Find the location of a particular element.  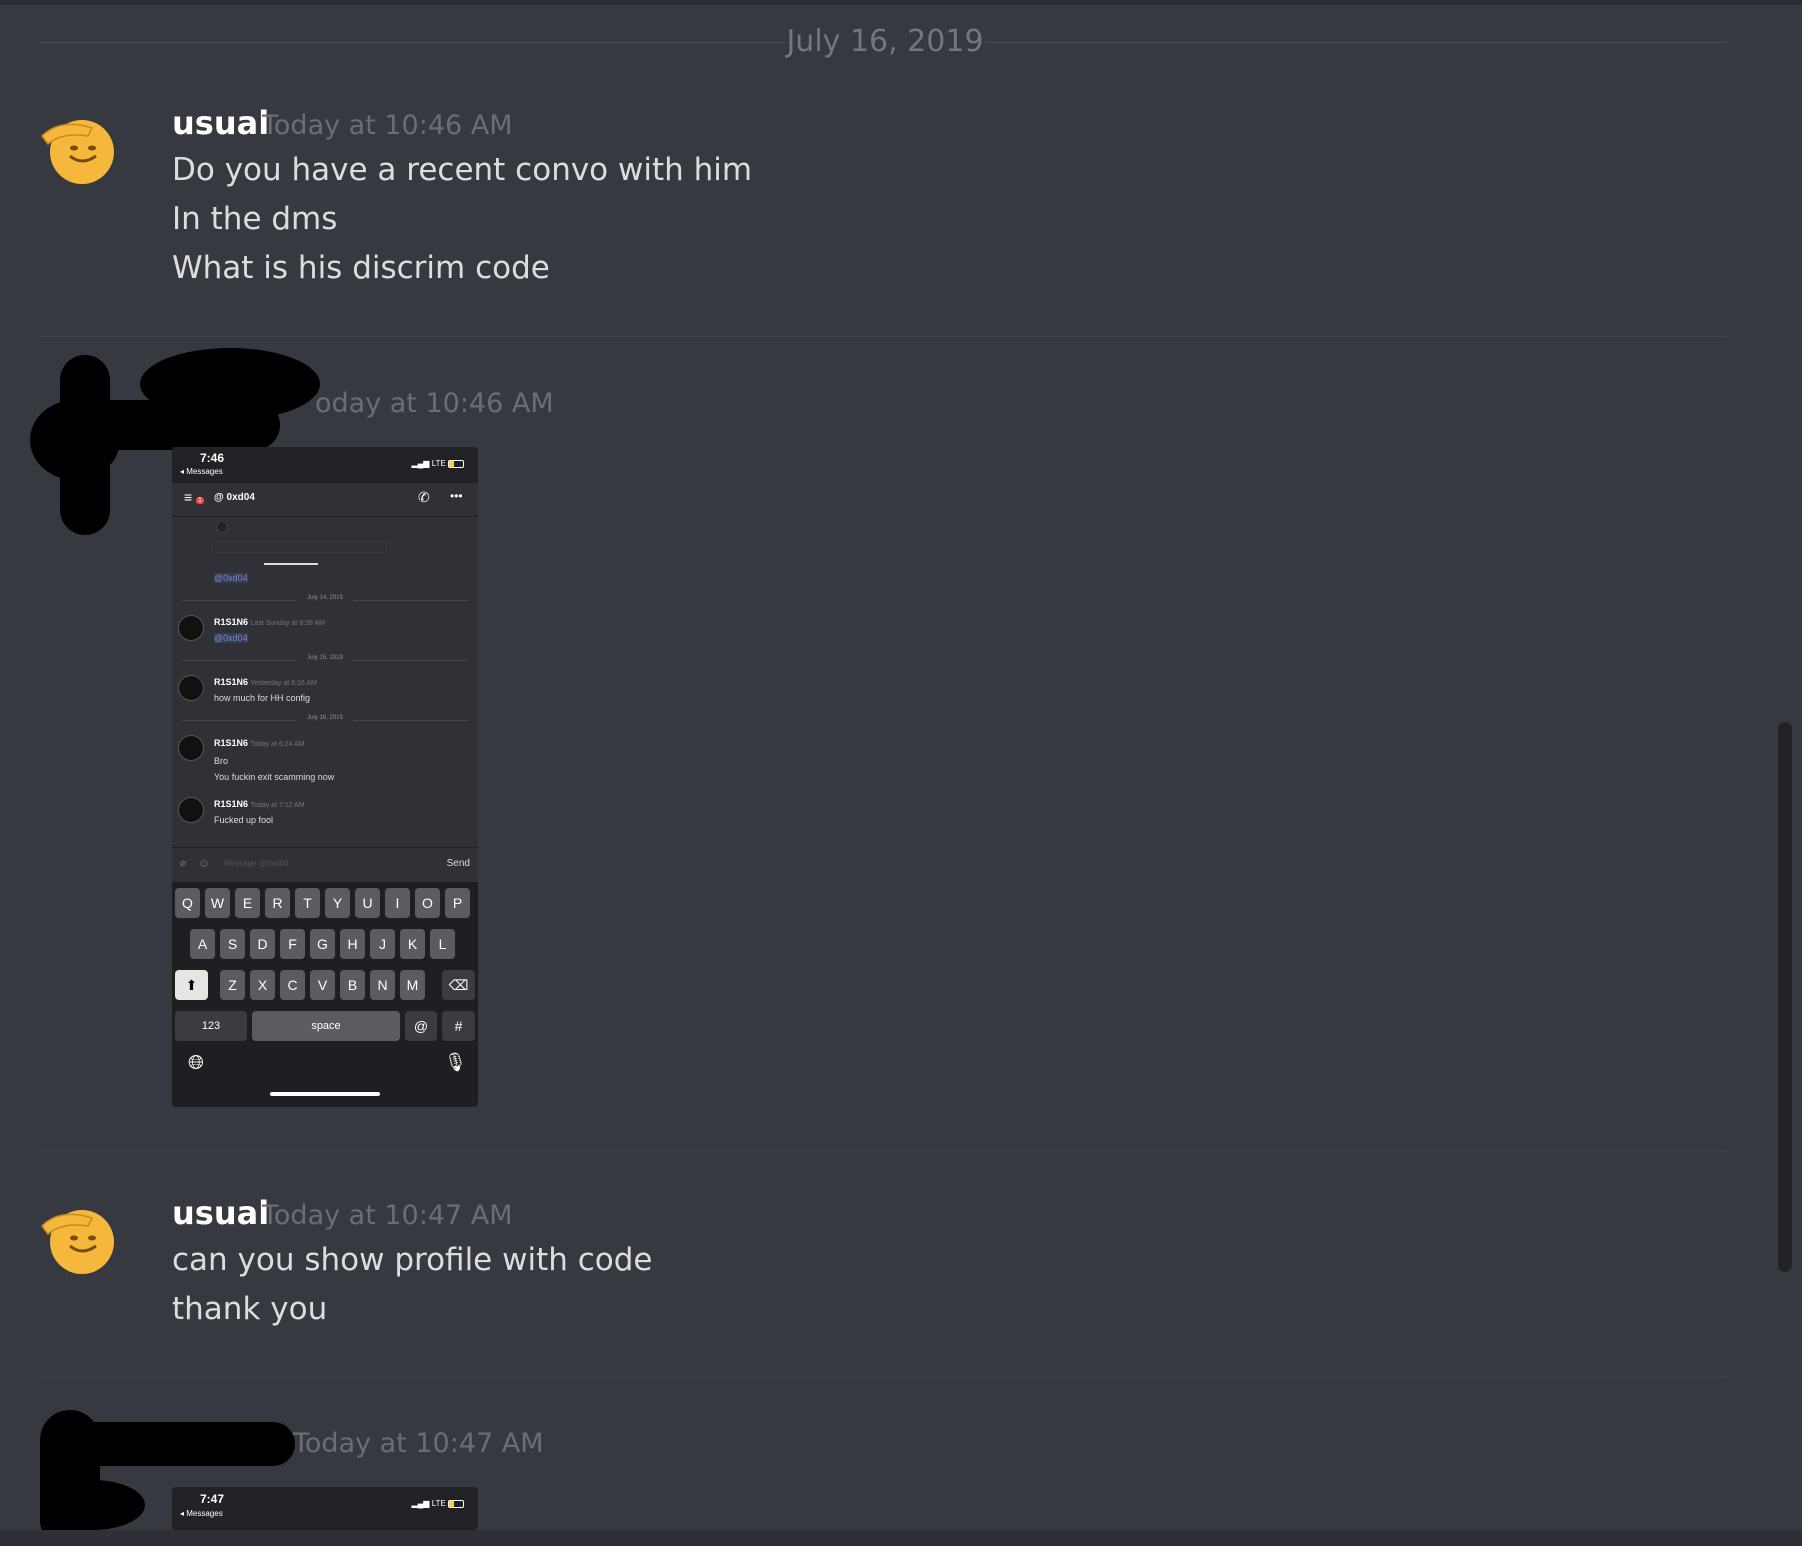

top-border is located at coordinates (901, 2).